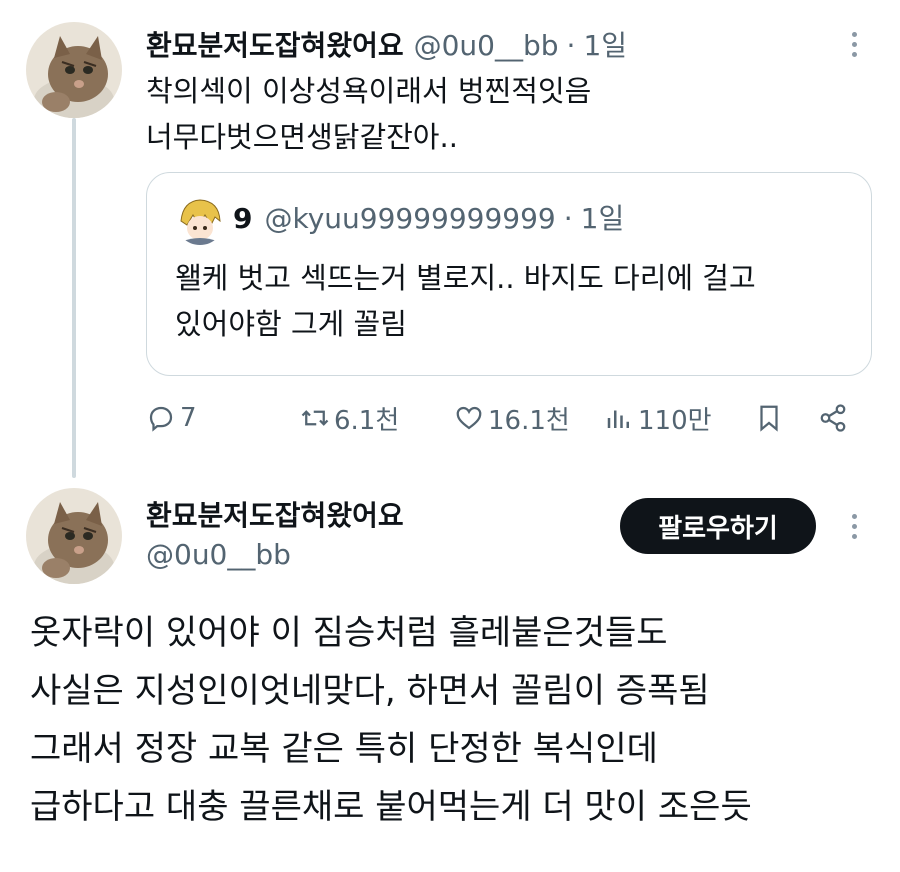  I want to click on tweet-text-line: 그래서 정장 교복 같은 특히 단정한 복식인데, so click(344, 749).